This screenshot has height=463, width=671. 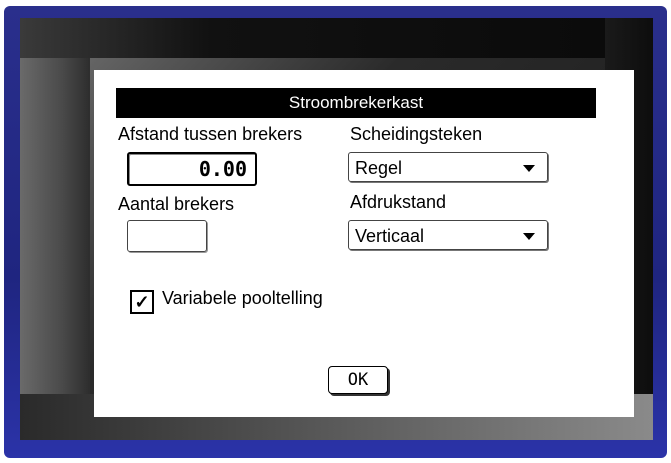 What do you see at coordinates (336, 38) in the screenshot?
I see `bezel-top` at bounding box center [336, 38].